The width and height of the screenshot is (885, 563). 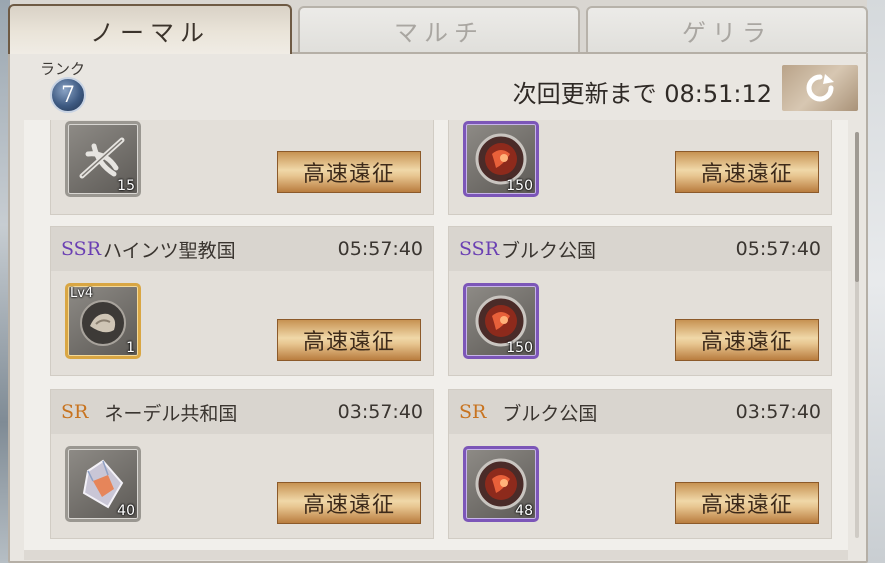 I want to click on reward-item: 40, so click(x=103, y=484).